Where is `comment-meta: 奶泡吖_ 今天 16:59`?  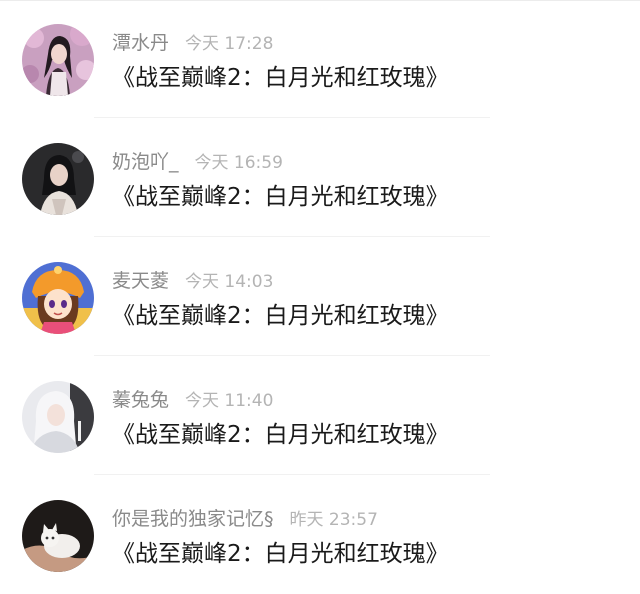 comment-meta: 奶泡吖_ 今天 16:59 is located at coordinates (197, 162).